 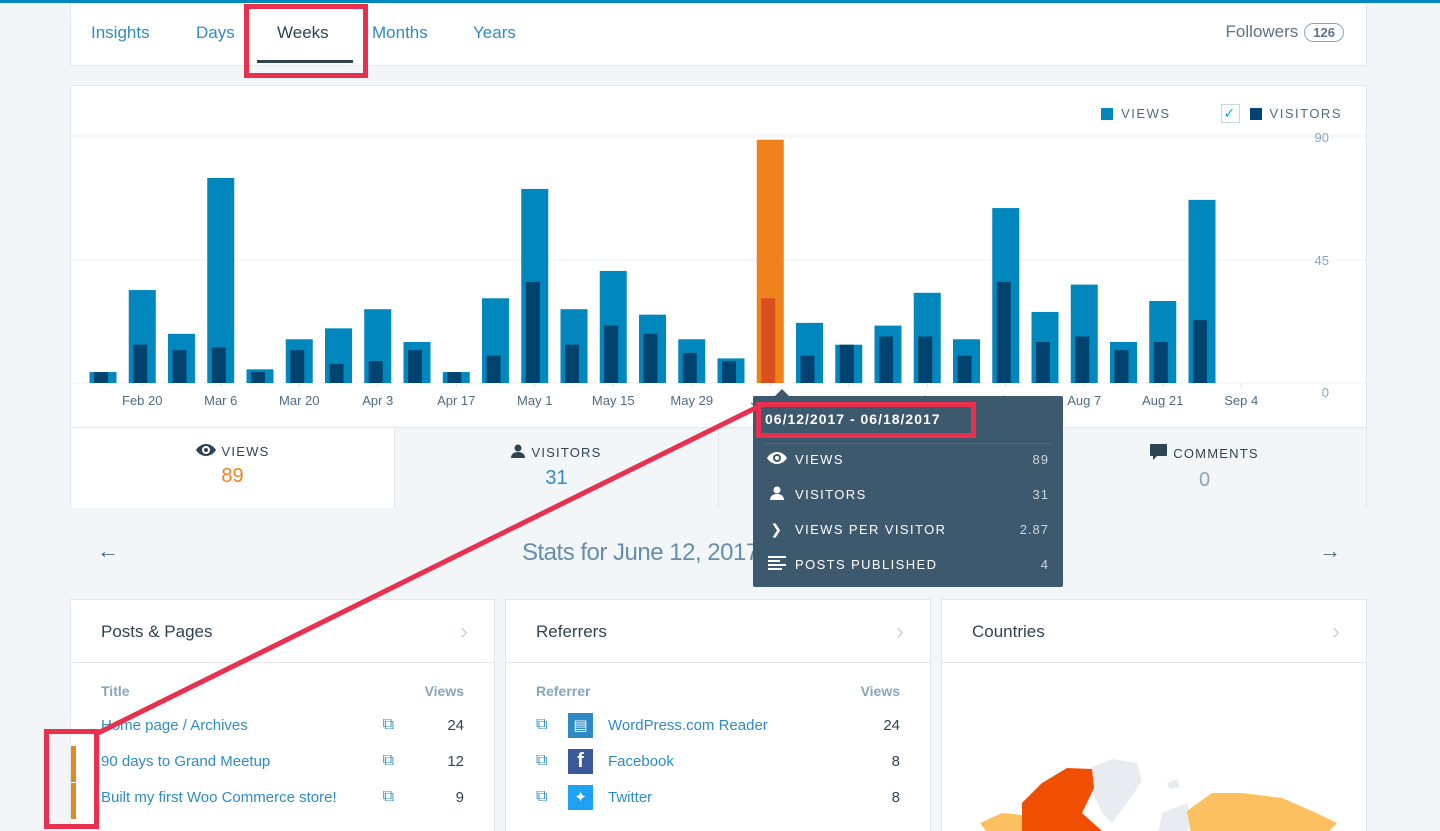 What do you see at coordinates (1154, 715) in the screenshot?
I see `countries-module: Countries ›` at bounding box center [1154, 715].